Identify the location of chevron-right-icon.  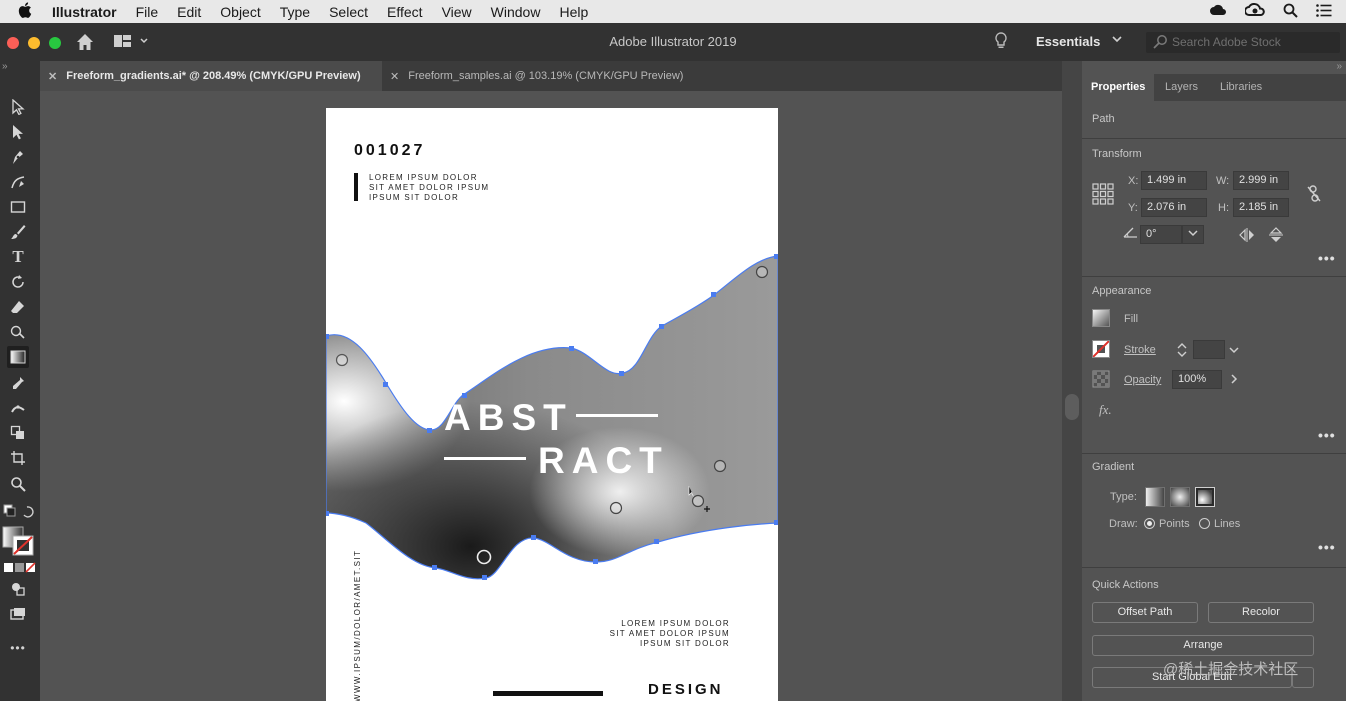
(1234, 380).